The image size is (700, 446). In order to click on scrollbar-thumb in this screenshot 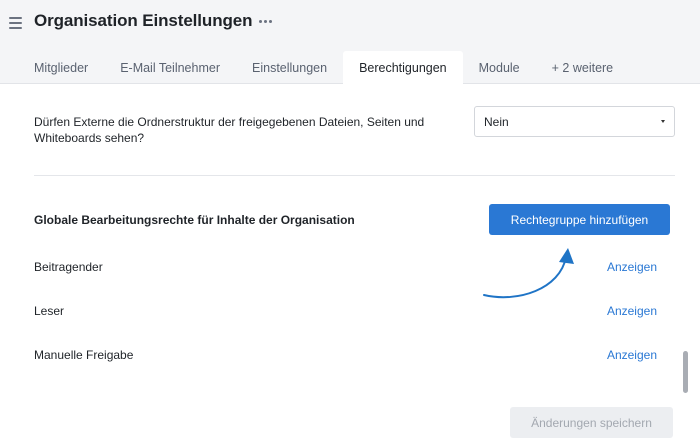, I will do `click(685, 372)`.